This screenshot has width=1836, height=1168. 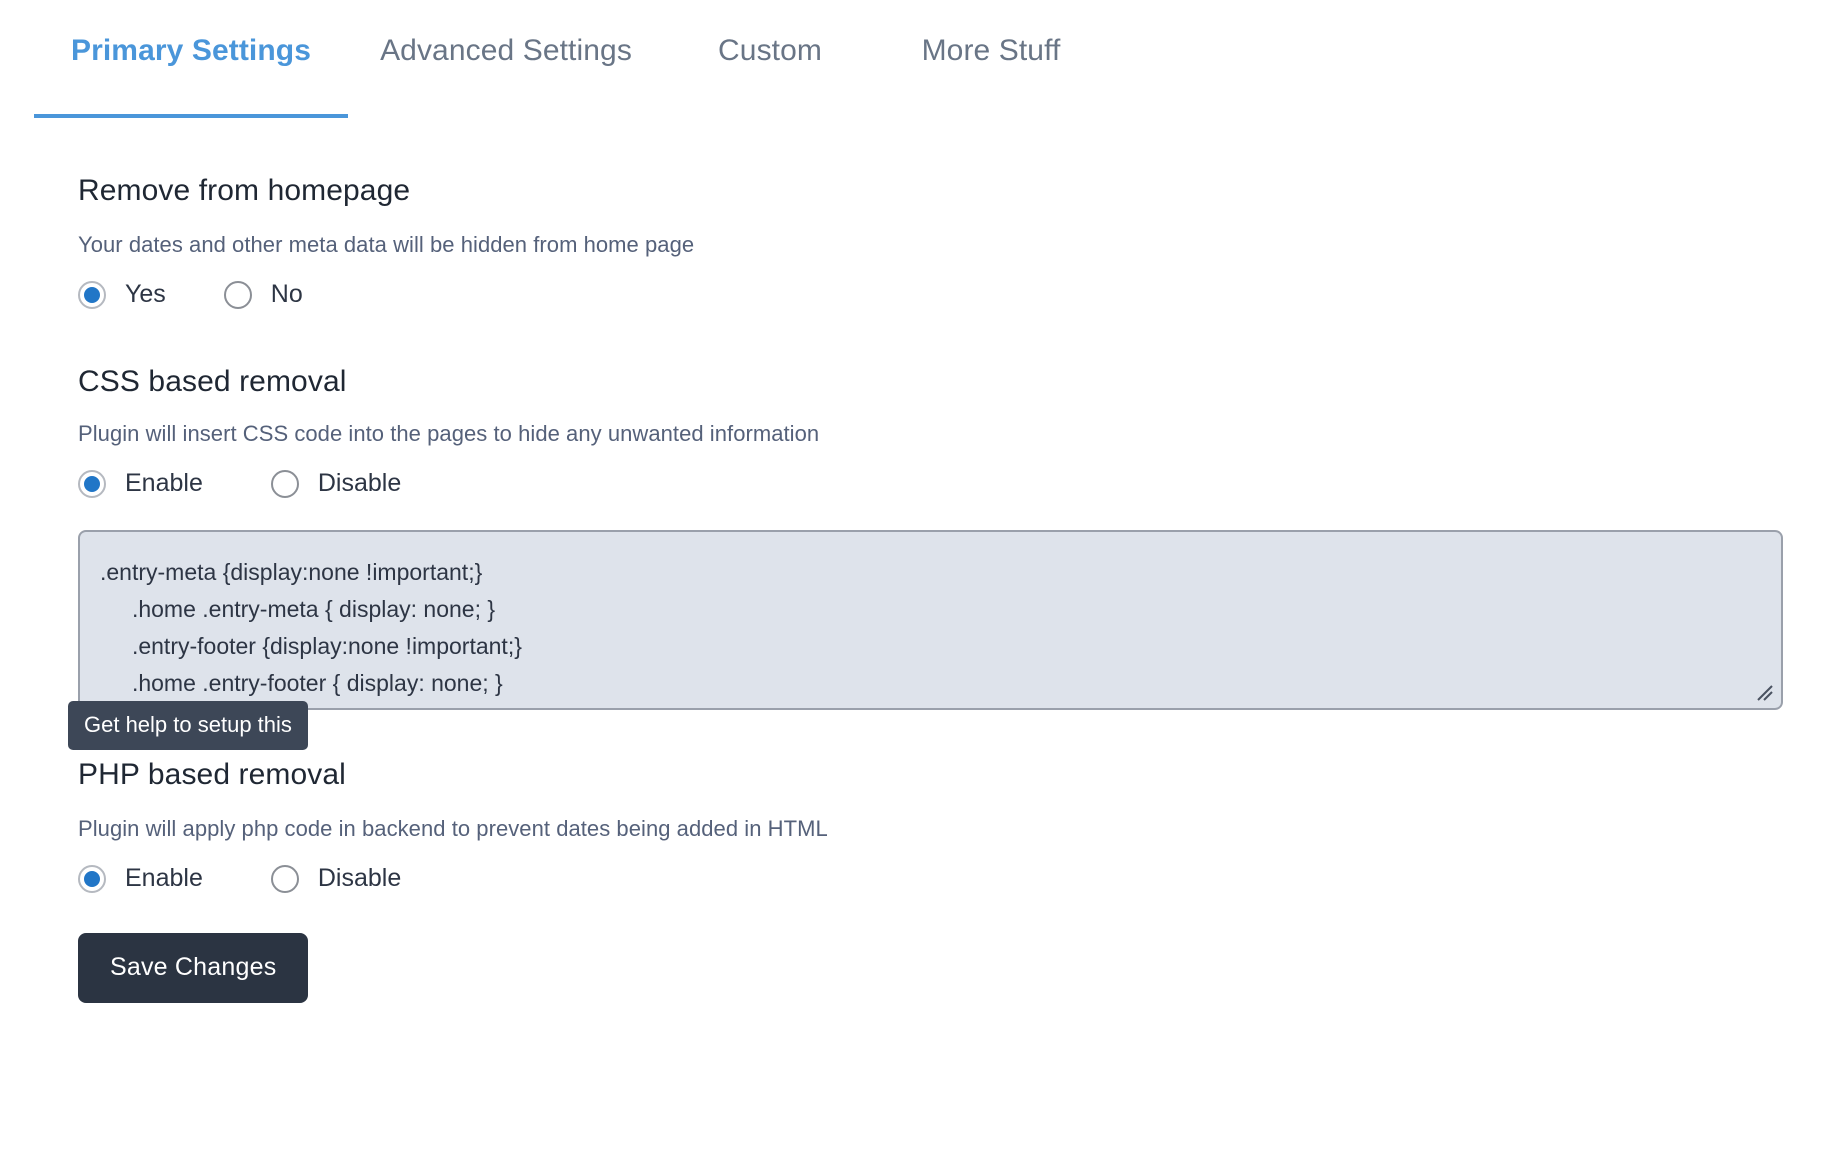 I want to click on radio-option-css-disable: Disable, so click(x=336, y=483).